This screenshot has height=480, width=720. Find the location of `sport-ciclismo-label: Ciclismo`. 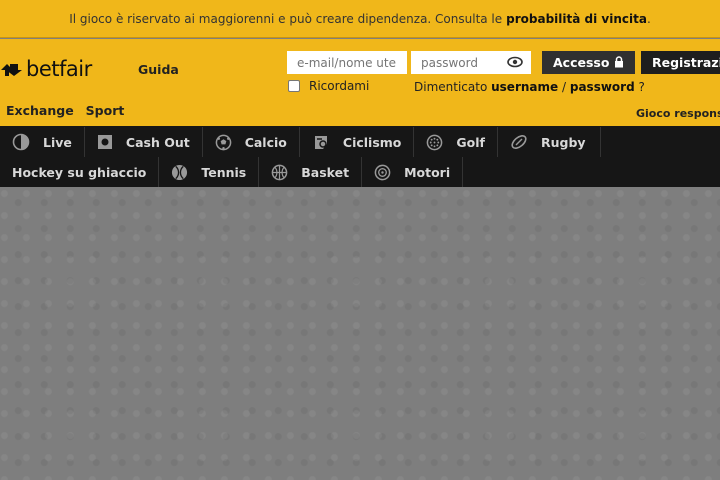

sport-ciclismo-label: Ciclismo is located at coordinates (372, 142).